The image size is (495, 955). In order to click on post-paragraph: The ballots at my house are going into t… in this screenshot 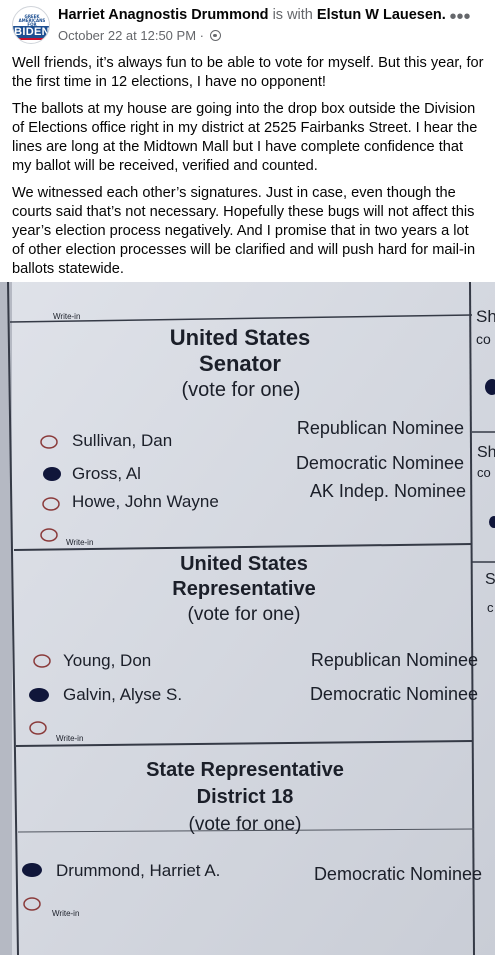, I will do `click(245, 137)`.